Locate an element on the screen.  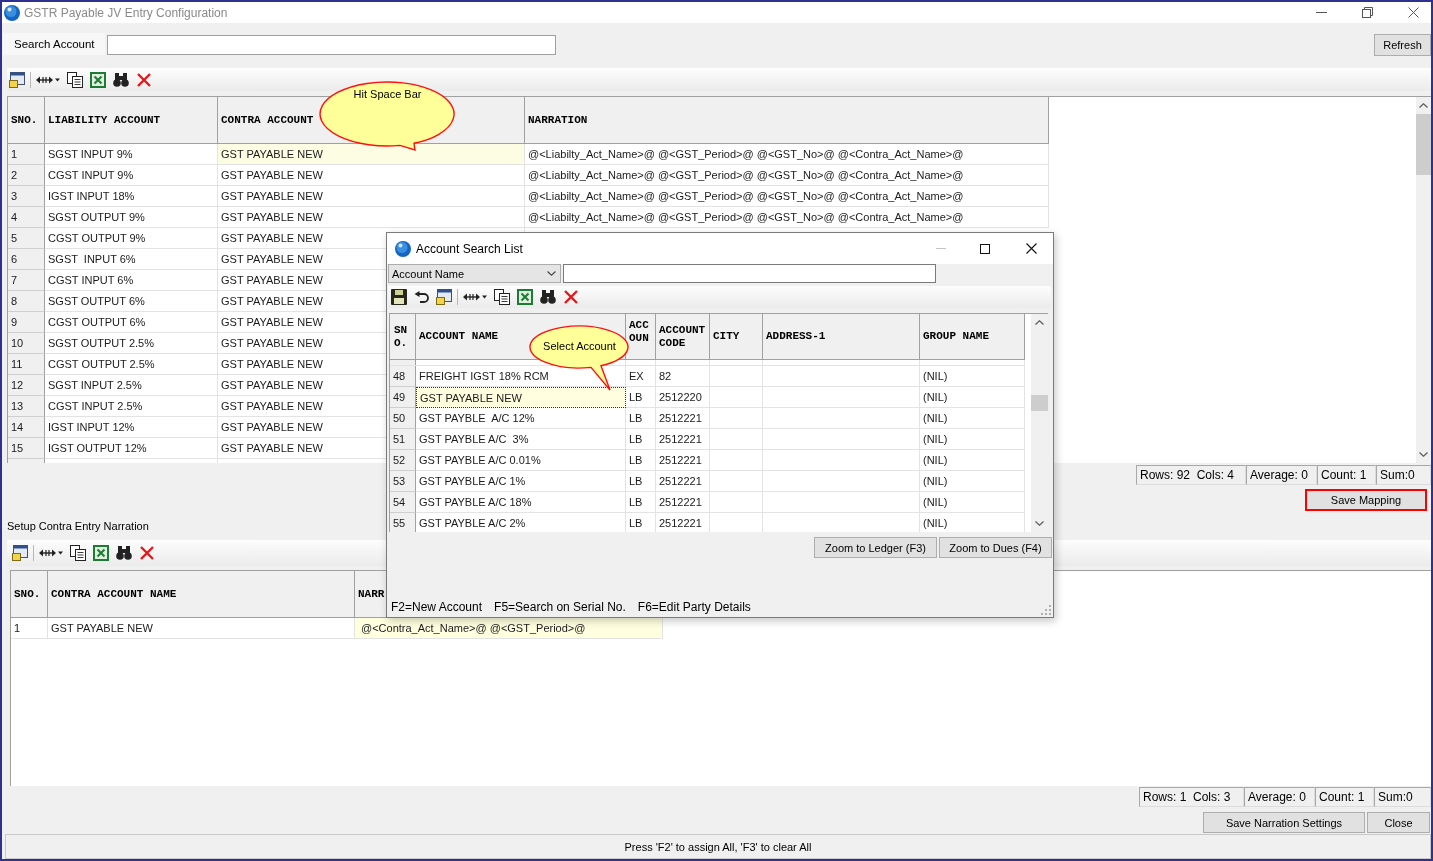
narration-text: @<Contra_Act_Name>@ @<GST_Period>@ is located at coordinates (509, 628).